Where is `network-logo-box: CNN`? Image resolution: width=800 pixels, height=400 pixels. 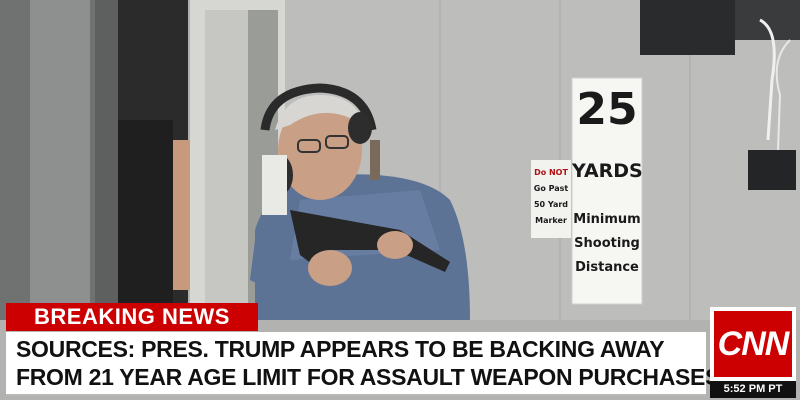 network-logo-box: CNN is located at coordinates (753, 344).